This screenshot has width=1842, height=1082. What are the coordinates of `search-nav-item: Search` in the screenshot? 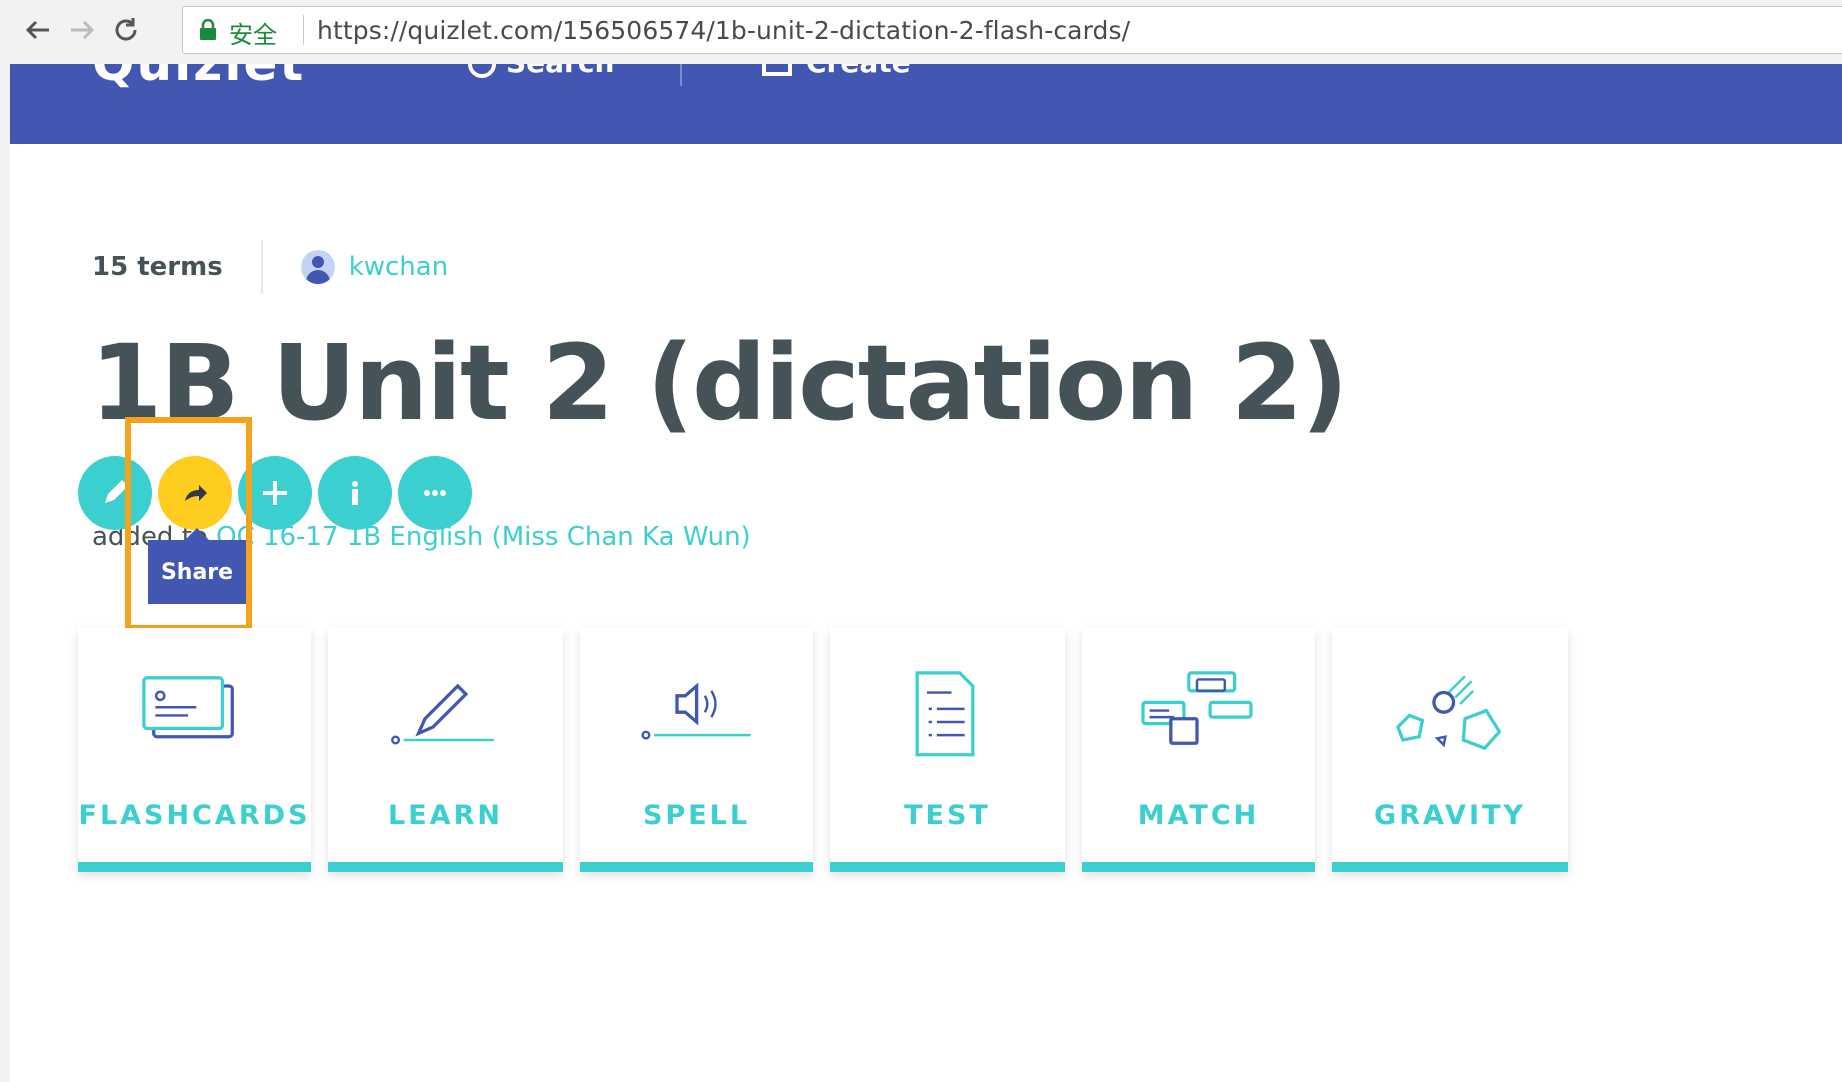 It's located at (541, 71).